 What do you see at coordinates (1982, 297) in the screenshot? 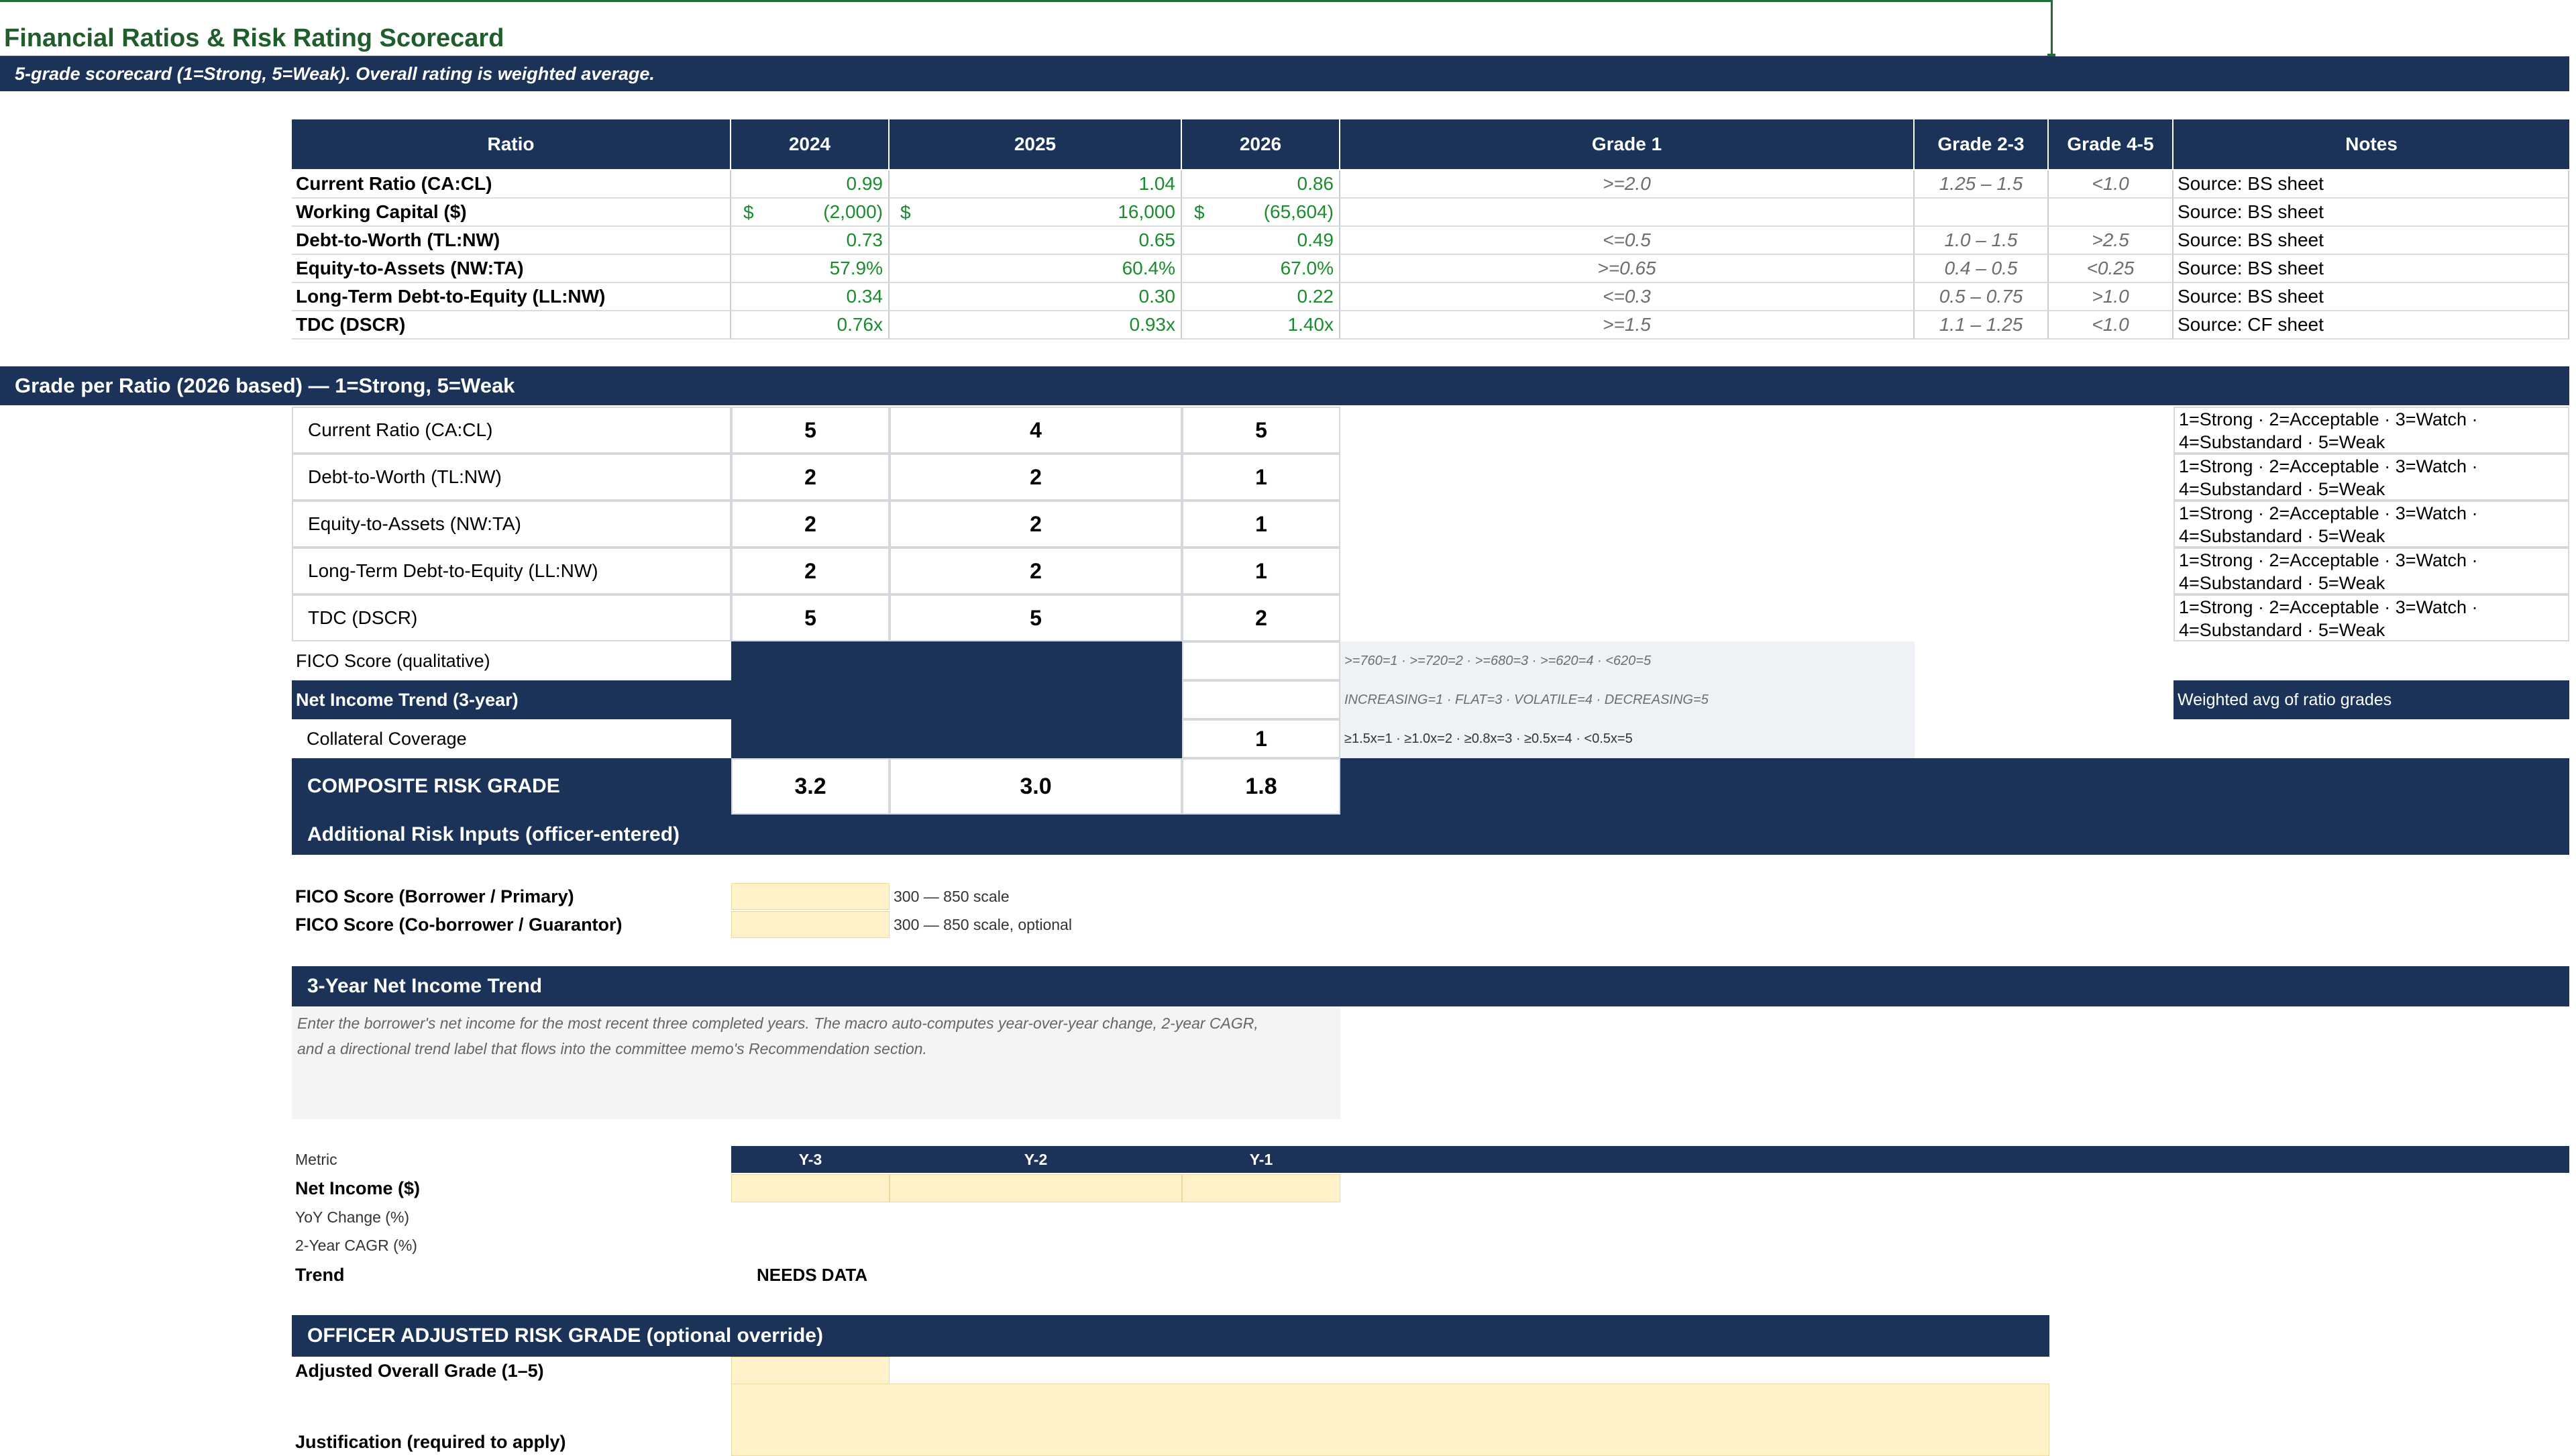
I see `grade23-threshold: 0.5 – 0.75` at bounding box center [1982, 297].